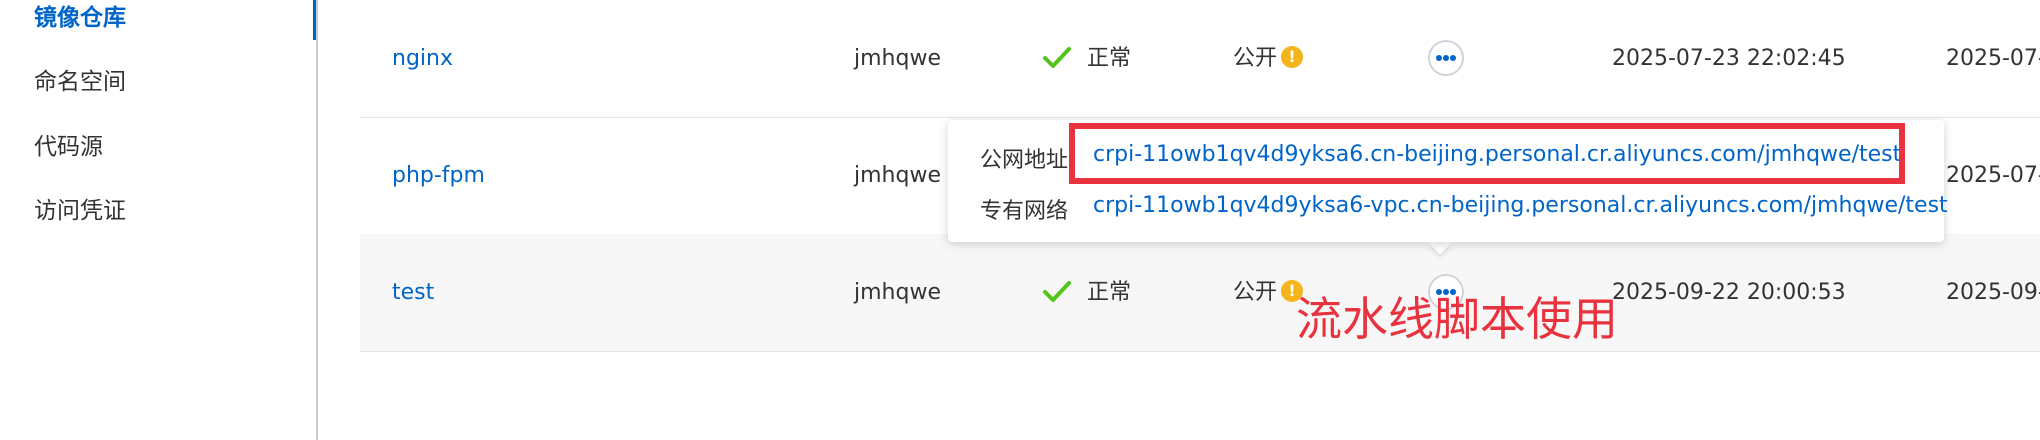  I want to click on vpc-address-label: 专有网络, so click(1024, 211).